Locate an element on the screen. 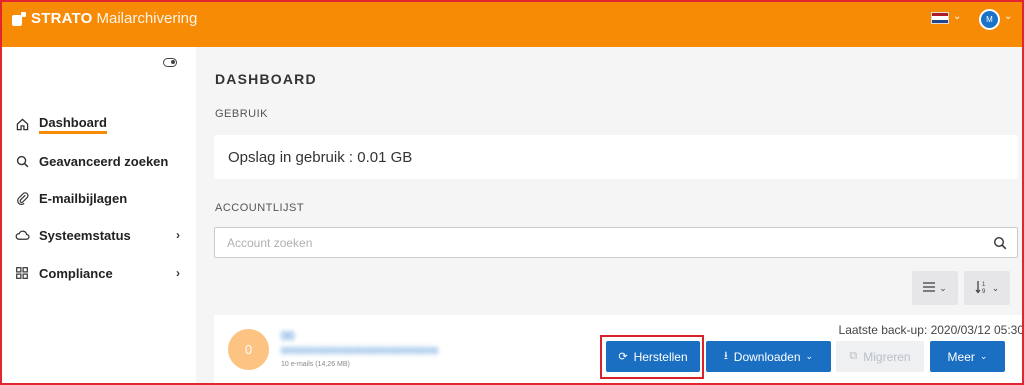 This screenshot has width=1024, height=385. account-avatar: 0 is located at coordinates (248, 349).